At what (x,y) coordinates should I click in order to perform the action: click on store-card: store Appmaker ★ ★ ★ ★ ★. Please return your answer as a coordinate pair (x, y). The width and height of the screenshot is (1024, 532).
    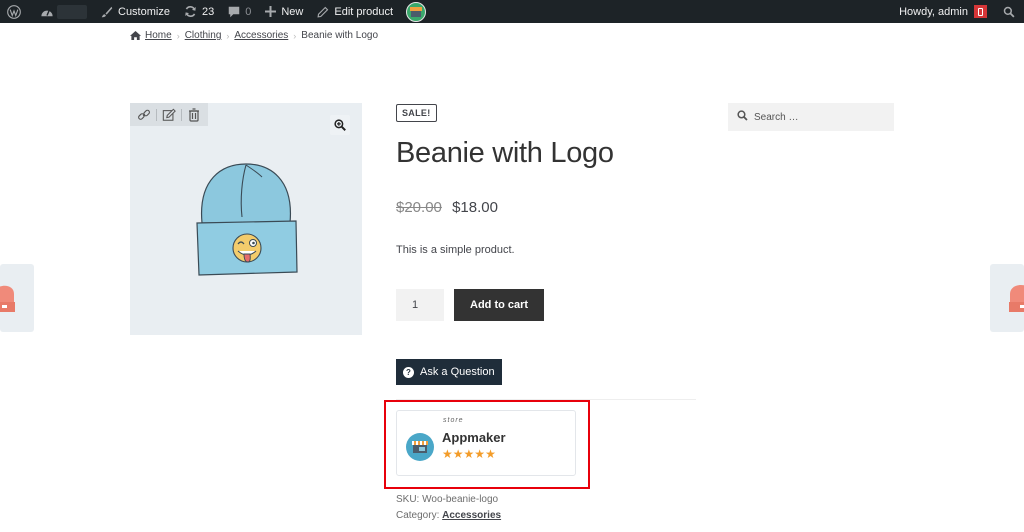
    Looking at the image, I should click on (486, 443).